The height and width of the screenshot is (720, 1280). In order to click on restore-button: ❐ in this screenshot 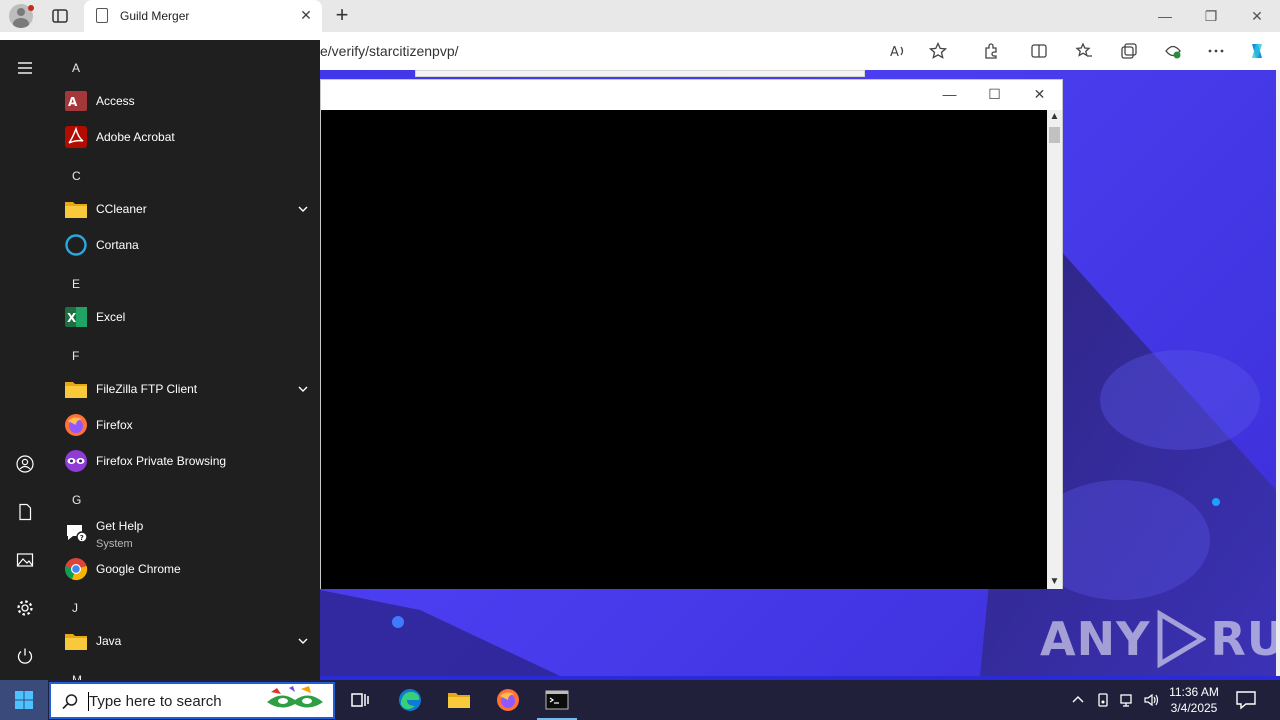, I will do `click(1211, 16)`.